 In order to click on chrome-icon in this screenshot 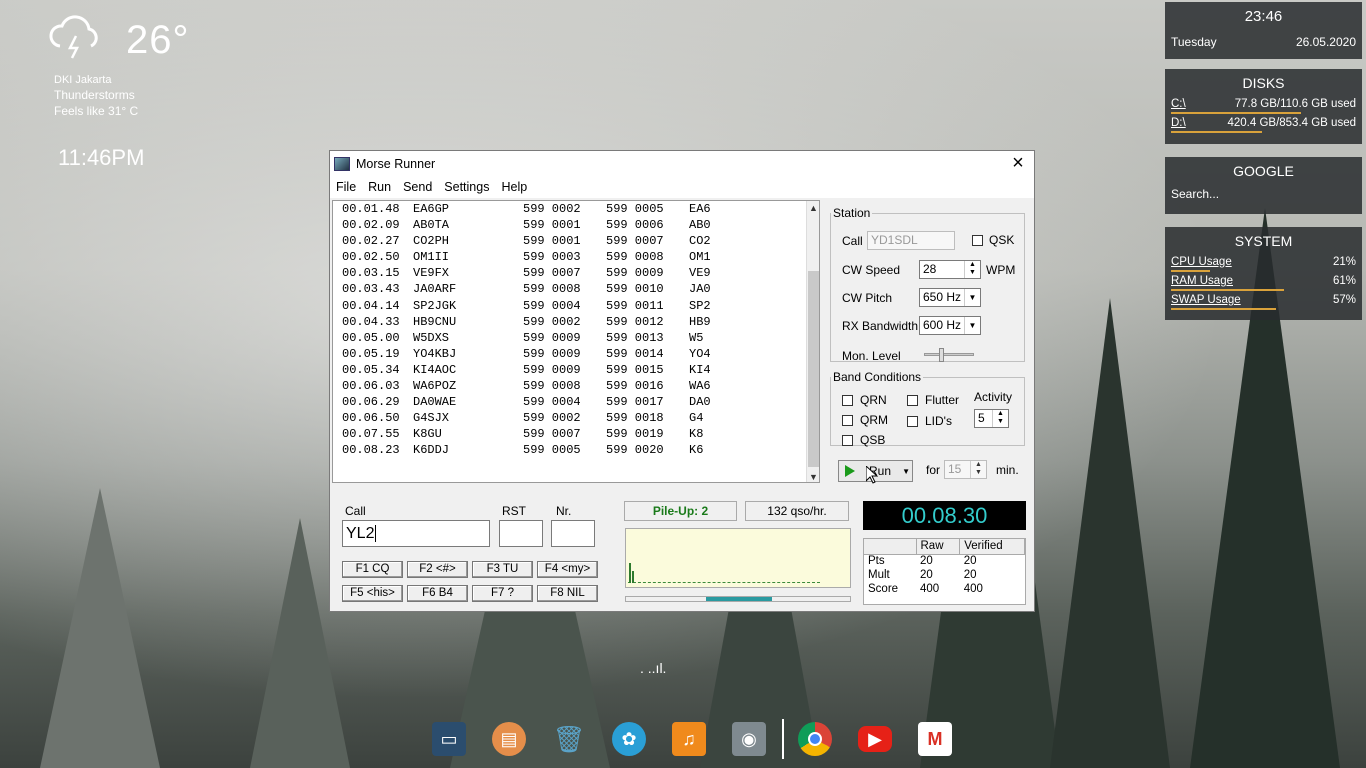, I will do `click(815, 739)`.